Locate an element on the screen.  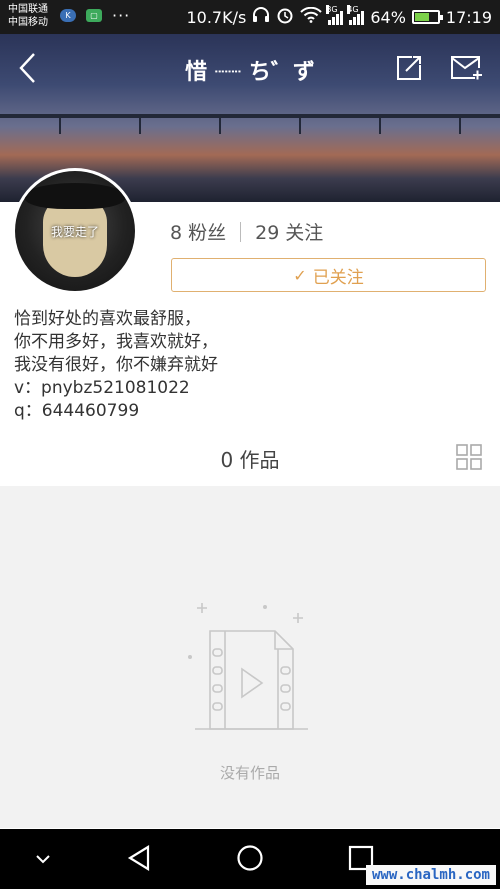
triangle-back-icon is located at coordinates (138, 858).